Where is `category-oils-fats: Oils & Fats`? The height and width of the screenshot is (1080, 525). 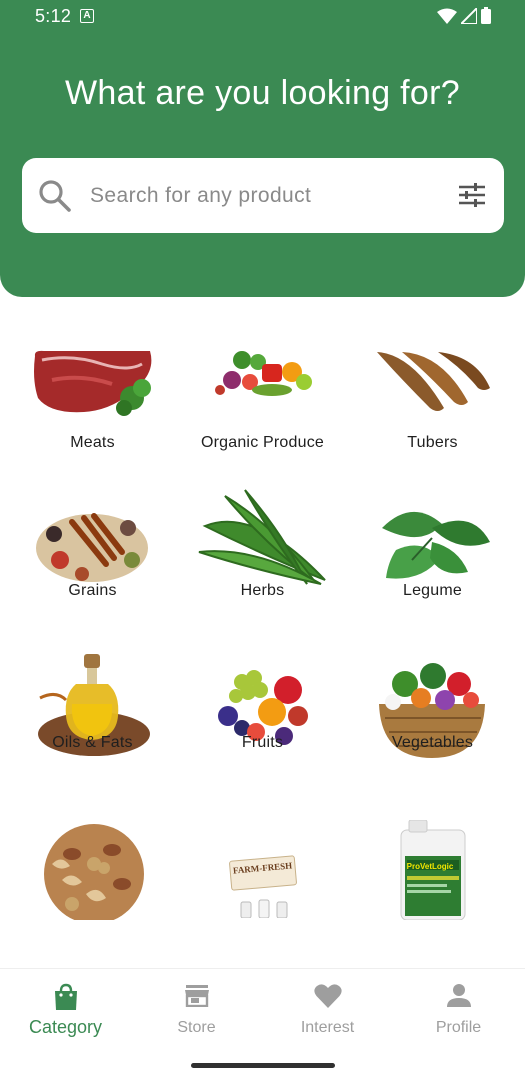
category-oils-fats: Oils & Fats is located at coordinates (92, 735).